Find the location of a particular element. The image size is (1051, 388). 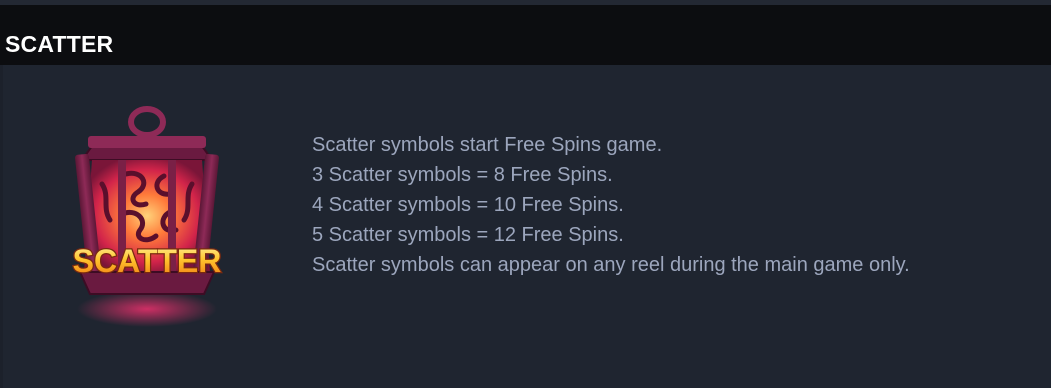

scatter-symbol: SCATTER is located at coordinates (147, 216).